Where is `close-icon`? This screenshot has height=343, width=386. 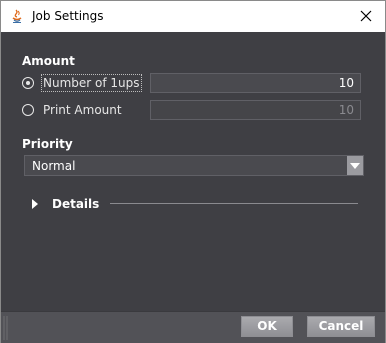
close-icon is located at coordinates (366, 16).